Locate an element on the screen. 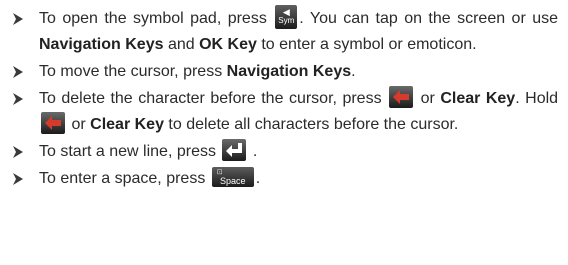 The width and height of the screenshot is (568, 265). sym-key-icon: ◀ Sym is located at coordinates (286, 16).